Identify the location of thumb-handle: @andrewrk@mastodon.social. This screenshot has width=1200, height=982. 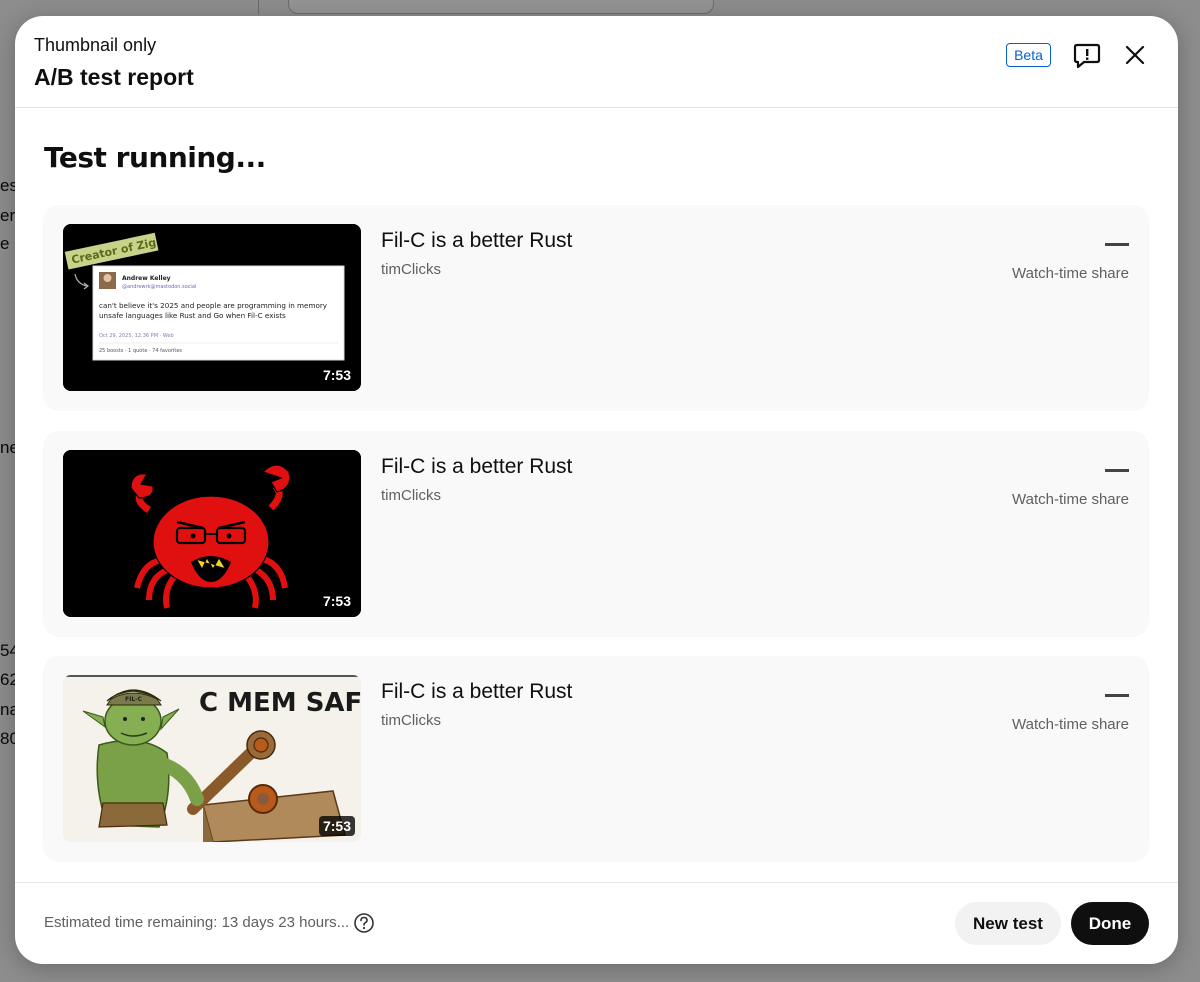
(159, 287).